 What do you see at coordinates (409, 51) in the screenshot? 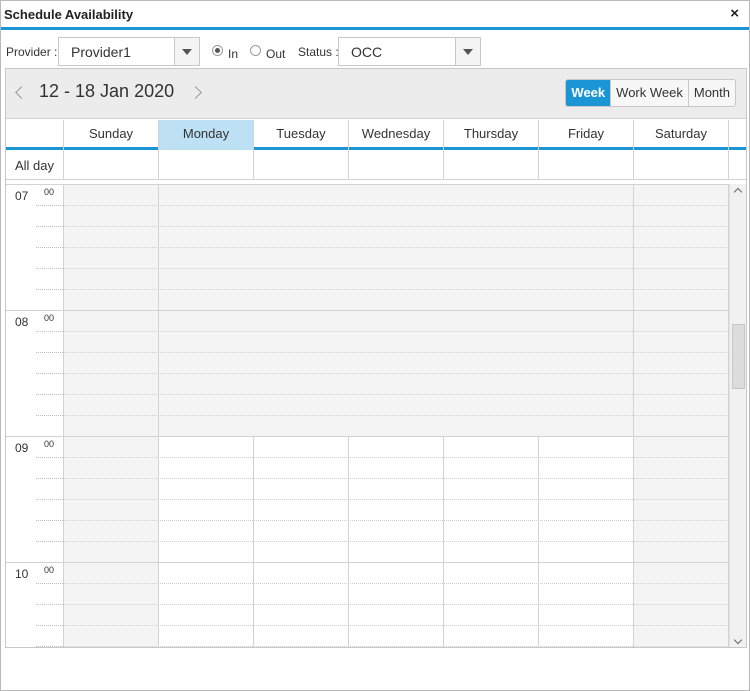
I see `status-dropdown: OCC` at bounding box center [409, 51].